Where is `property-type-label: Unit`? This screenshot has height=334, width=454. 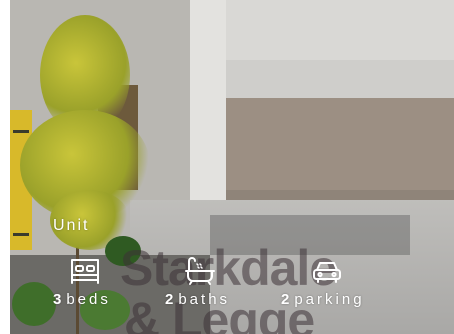
property-type-label: Unit is located at coordinates (71, 225).